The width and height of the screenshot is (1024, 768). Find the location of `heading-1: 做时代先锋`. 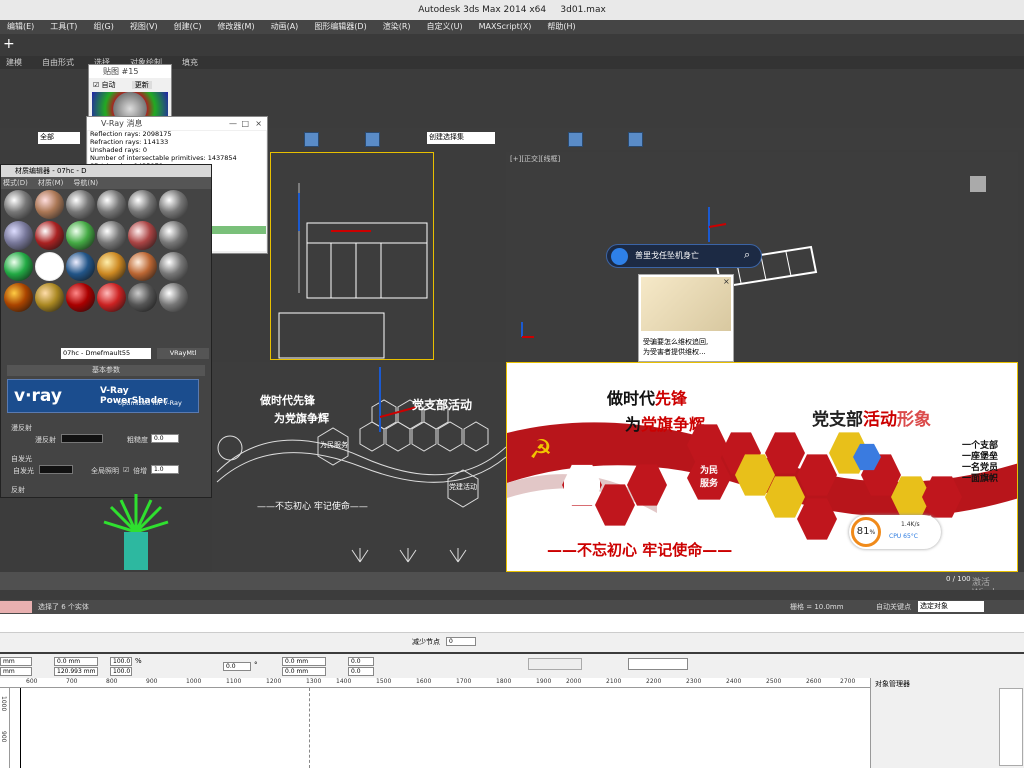

heading-1: 做时代先锋 is located at coordinates (647, 398).